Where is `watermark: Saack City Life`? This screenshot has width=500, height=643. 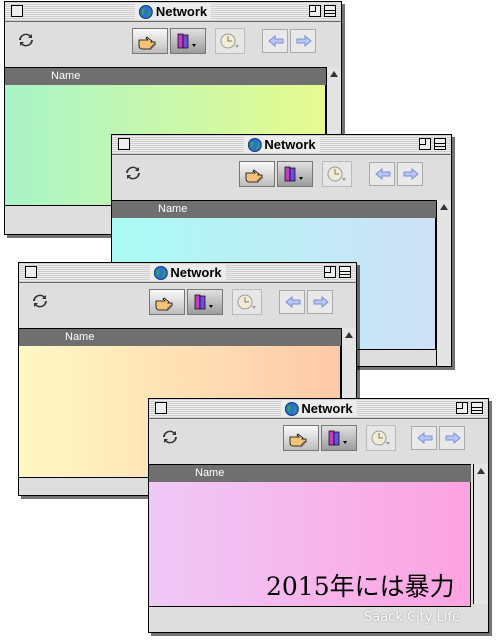
watermark: Saack City Life is located at coordinates (412, 617).